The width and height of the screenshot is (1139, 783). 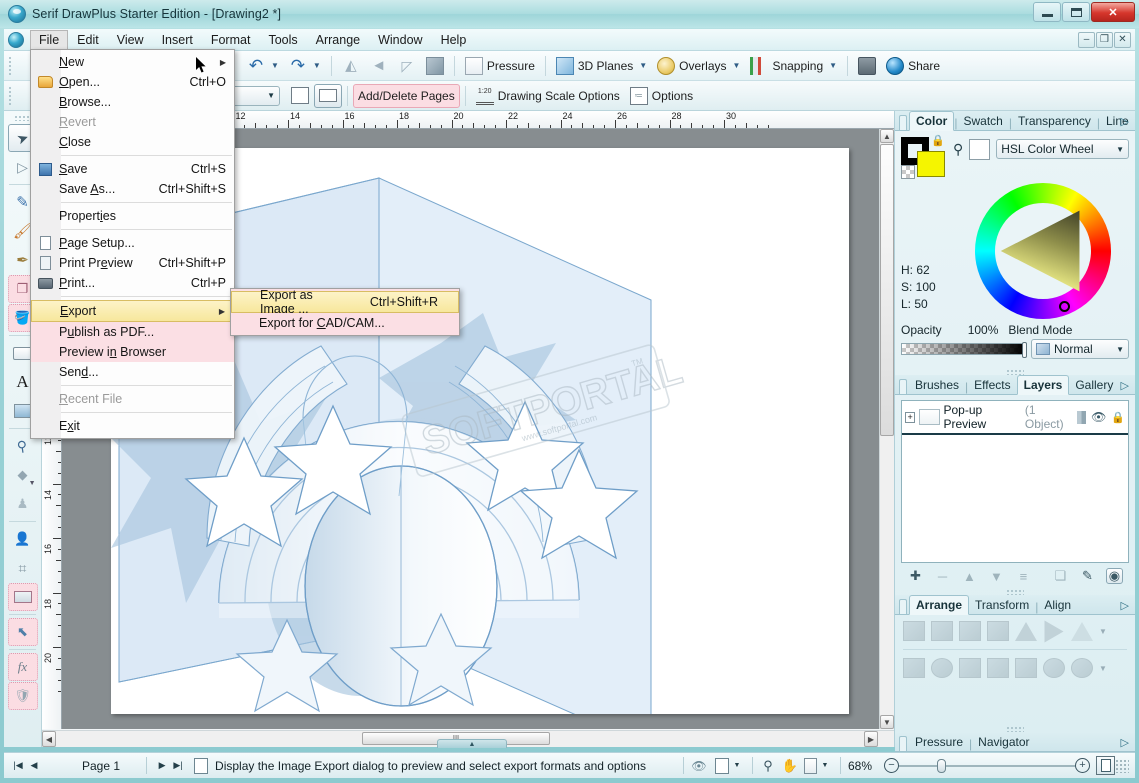 I want to click on redo-caret-icon: ▼, so click(x=317, y=65).